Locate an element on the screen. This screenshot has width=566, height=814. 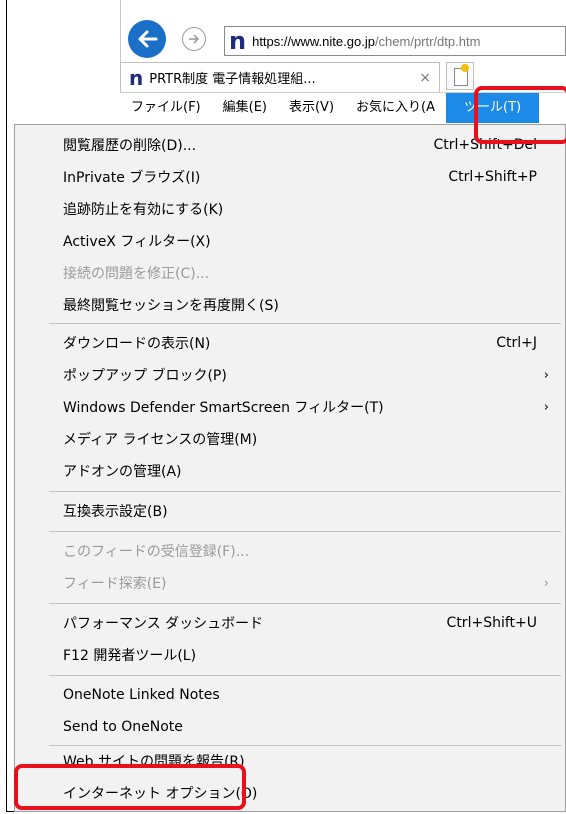
menu-item-activex-filter: ActiveX フィルター(X) is located at coordinates (290, 241).